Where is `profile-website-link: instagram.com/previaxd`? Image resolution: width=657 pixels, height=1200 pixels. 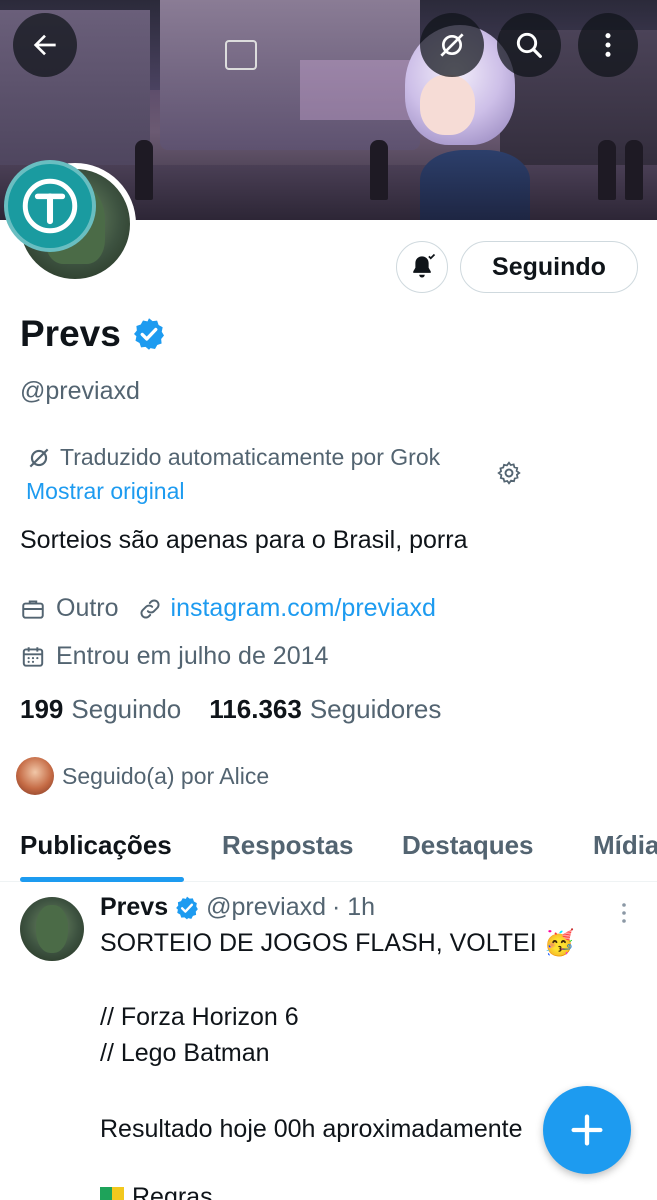
profile-website-link: instagram.com/previaxd is located at coordinates (303, 608).